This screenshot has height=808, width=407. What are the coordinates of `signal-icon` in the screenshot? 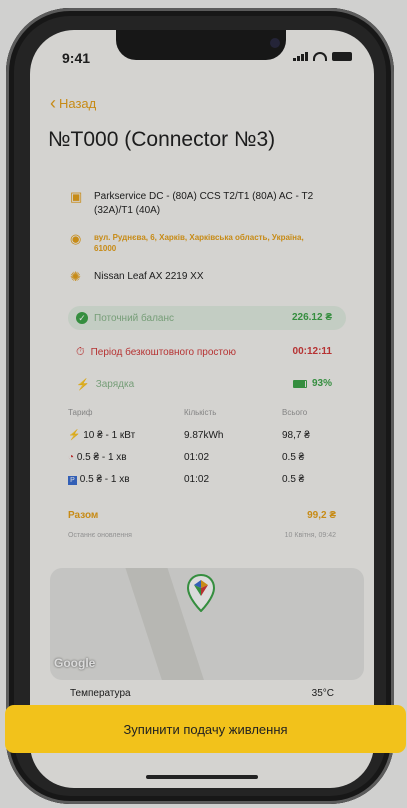 It's located at (300, 56).